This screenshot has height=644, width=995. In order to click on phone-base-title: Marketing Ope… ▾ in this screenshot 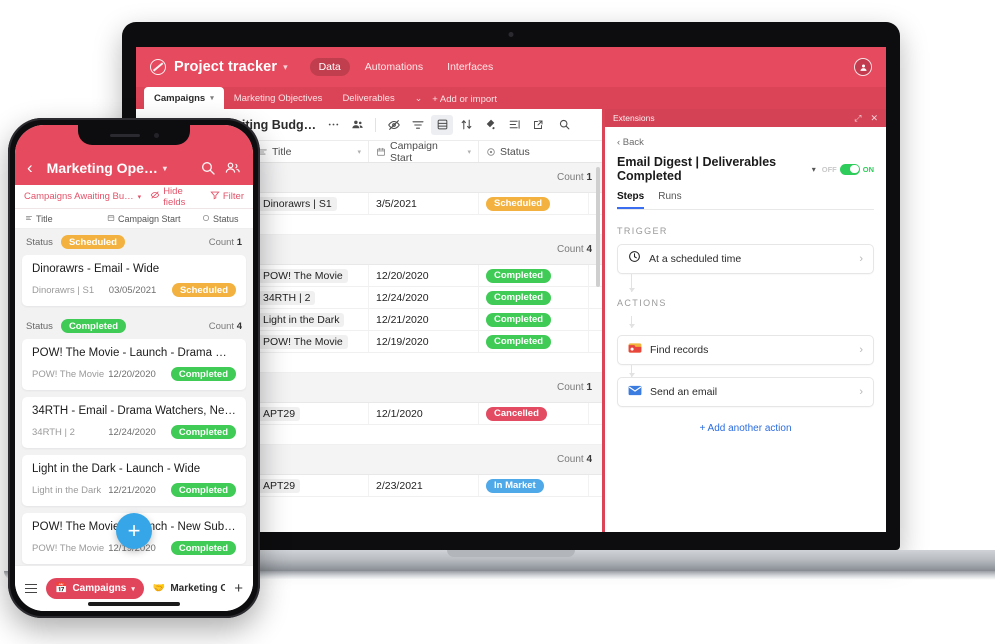, I will do `click(107, 168)`.